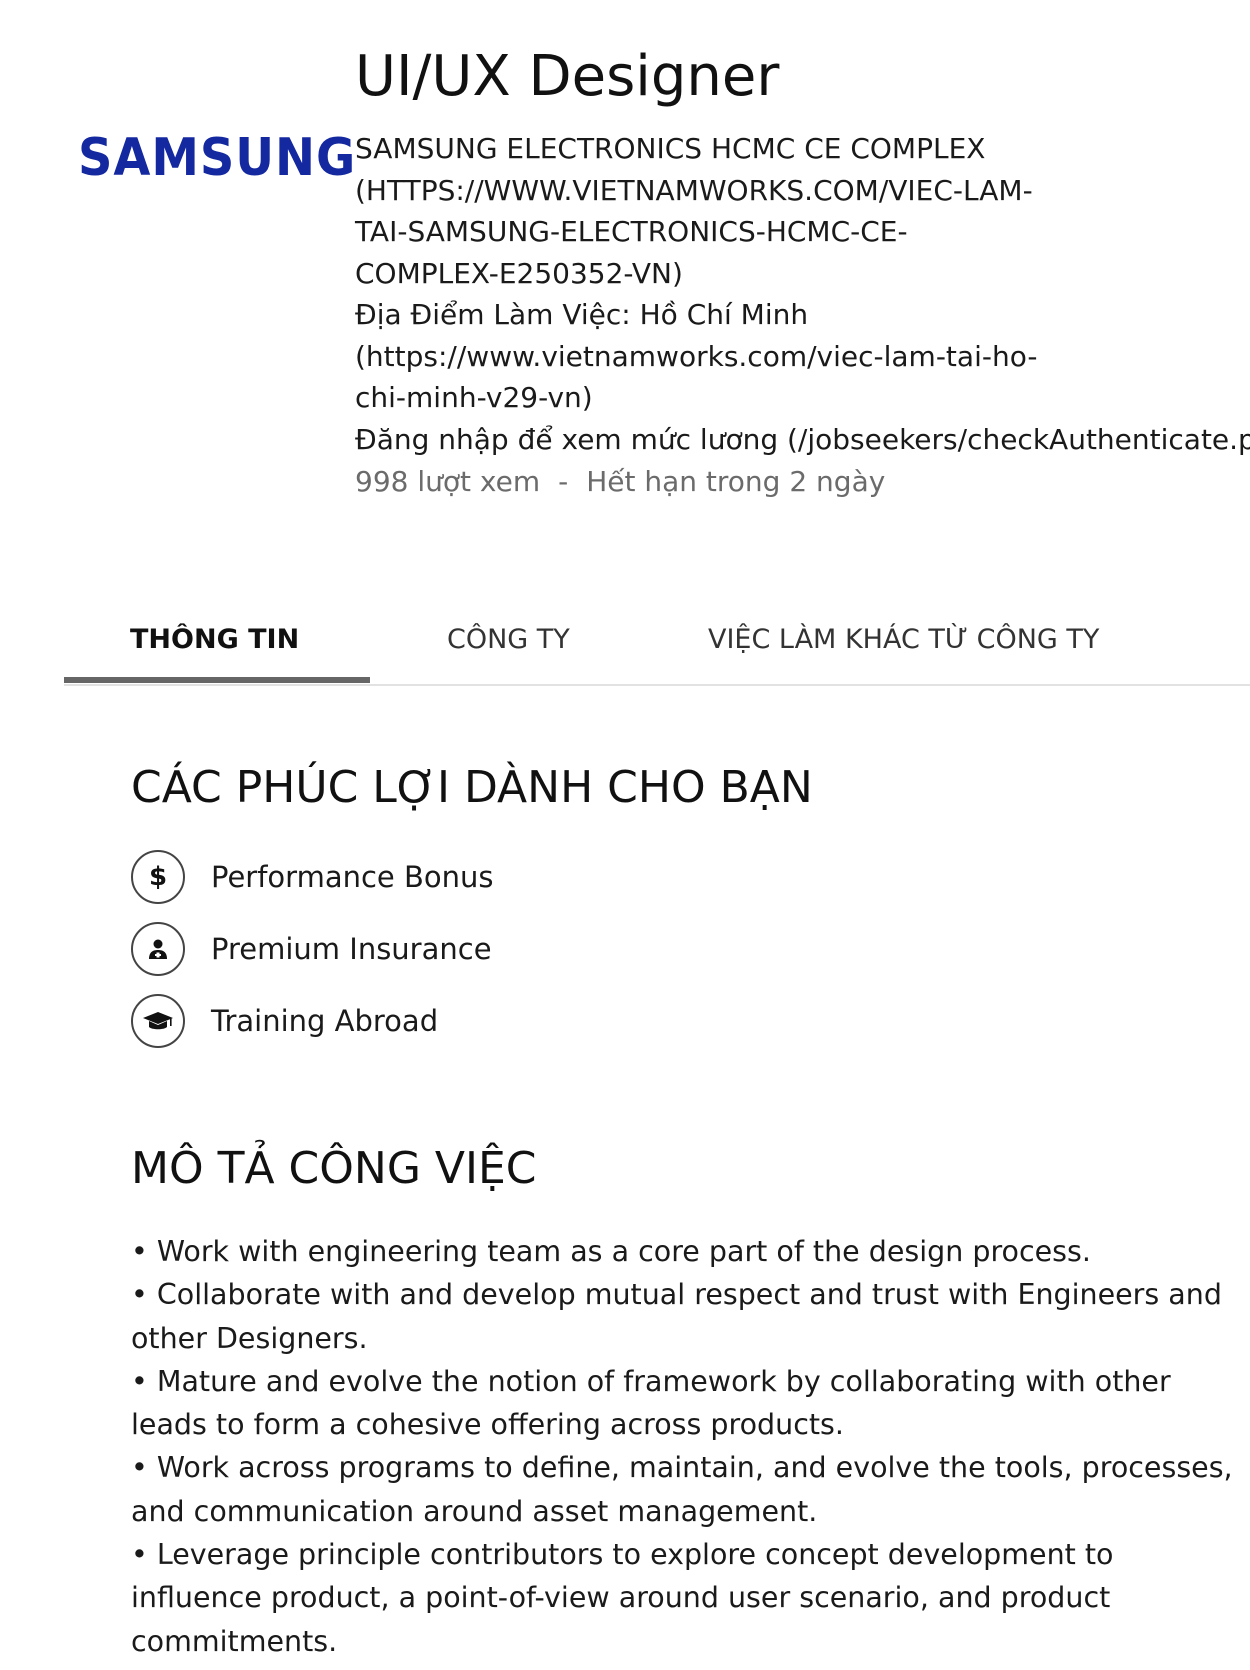  Describe the element at coordinates (448, 481) in the screenshot. I see `view-count: 998 lượt xem` at that location.